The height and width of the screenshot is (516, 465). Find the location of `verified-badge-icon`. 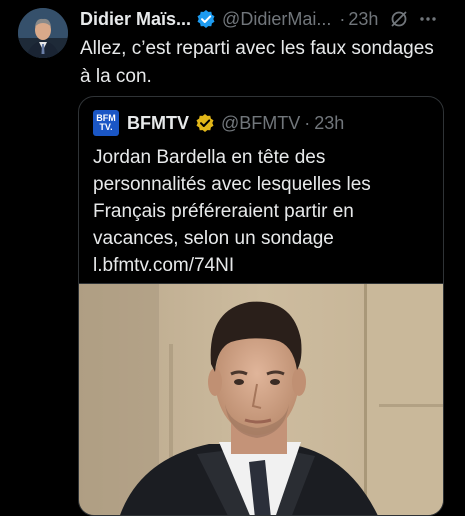

verified-badge-icon is located at coordinates (206, 19).